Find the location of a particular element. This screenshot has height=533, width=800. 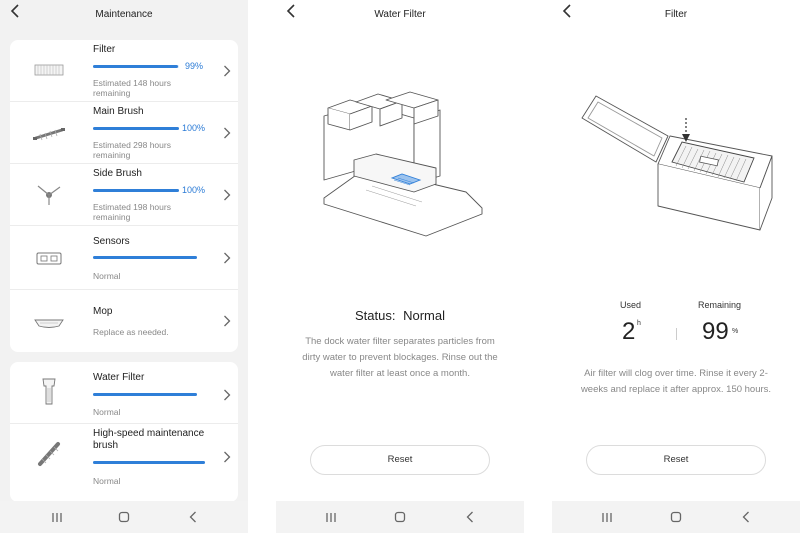

list-item-sensors: Sensors Normal is located at coordinates (124, 258).